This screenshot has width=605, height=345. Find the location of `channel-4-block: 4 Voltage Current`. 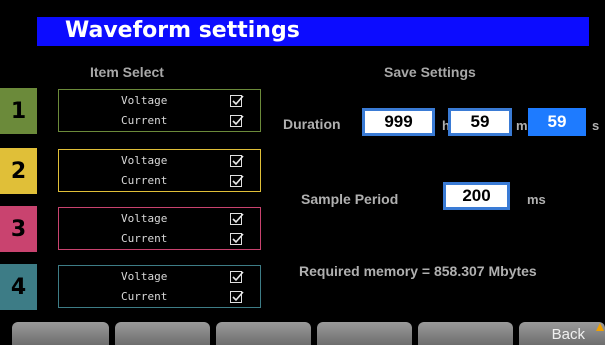

channel-4-block: 4 Voltage Current is located at coordinates (132, 287).